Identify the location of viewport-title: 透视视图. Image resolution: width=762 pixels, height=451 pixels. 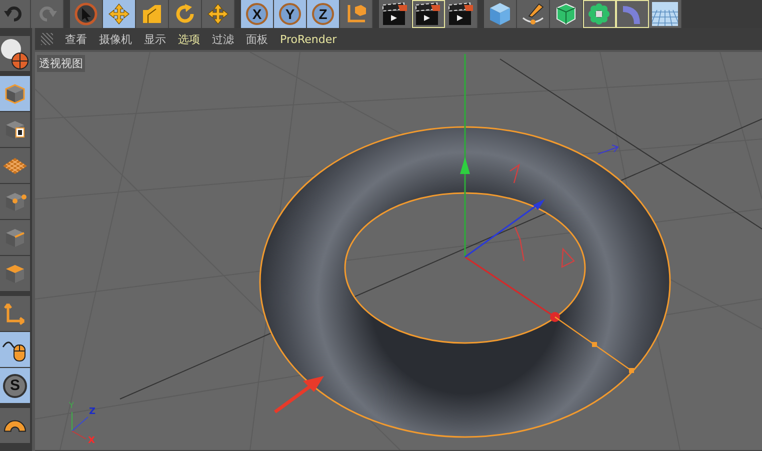
(61, 63).